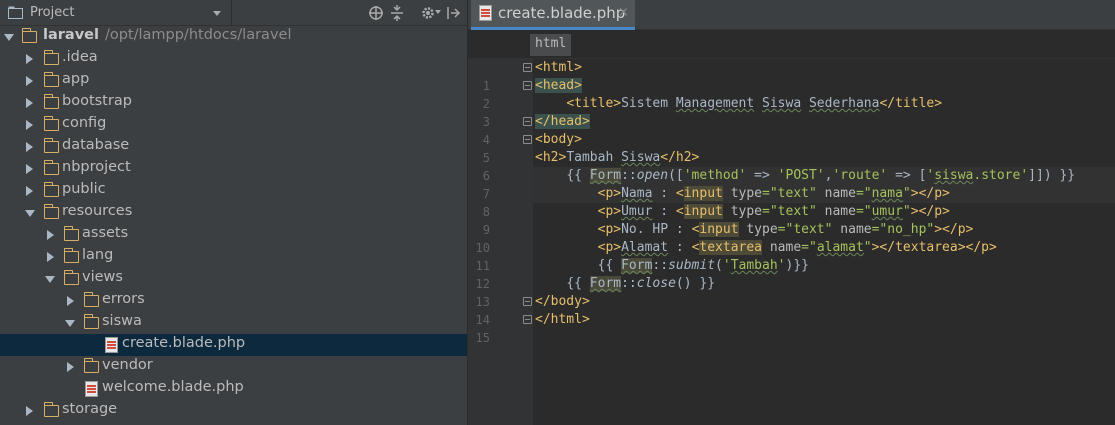 The height and width of the screenshot is (425, 1115). Describe the element at coordinates (233, 147) in the screenshot. I see `tree-item-database: database` at that location.